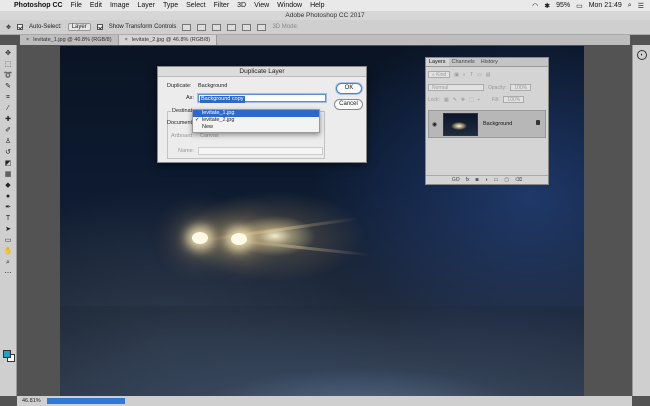 The width and height of the screenshot is (650, 406). What do you see at coordinates (535, 6) in the screenshot?
I see `wifi-icon: ◠` at bounding box center [535, 6].